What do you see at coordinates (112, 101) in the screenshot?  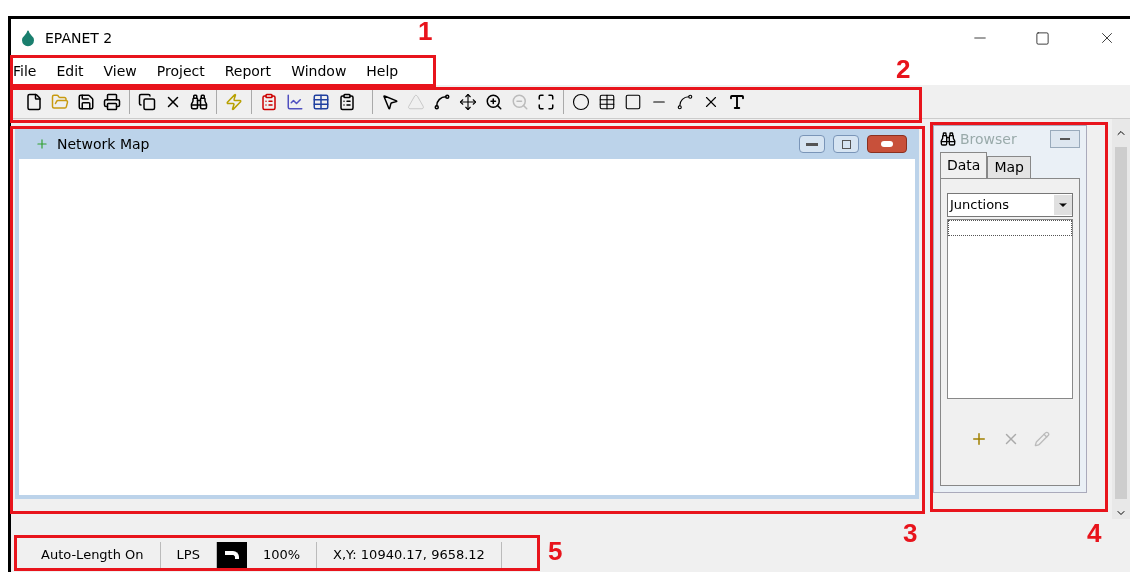 I see `print-icon` at bounding box center [112, 101].